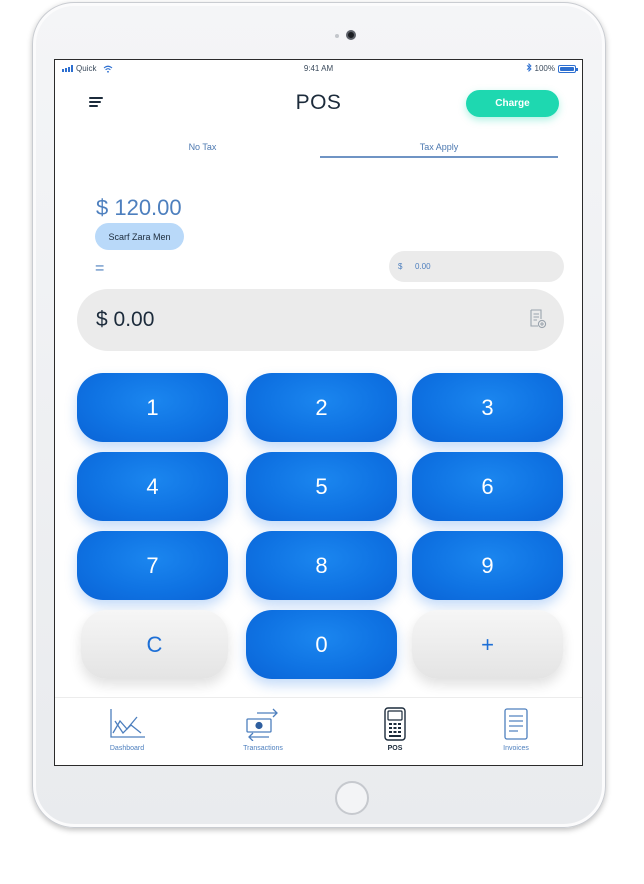  I want to click on nav-label-pos: POS, so click(395, 748).